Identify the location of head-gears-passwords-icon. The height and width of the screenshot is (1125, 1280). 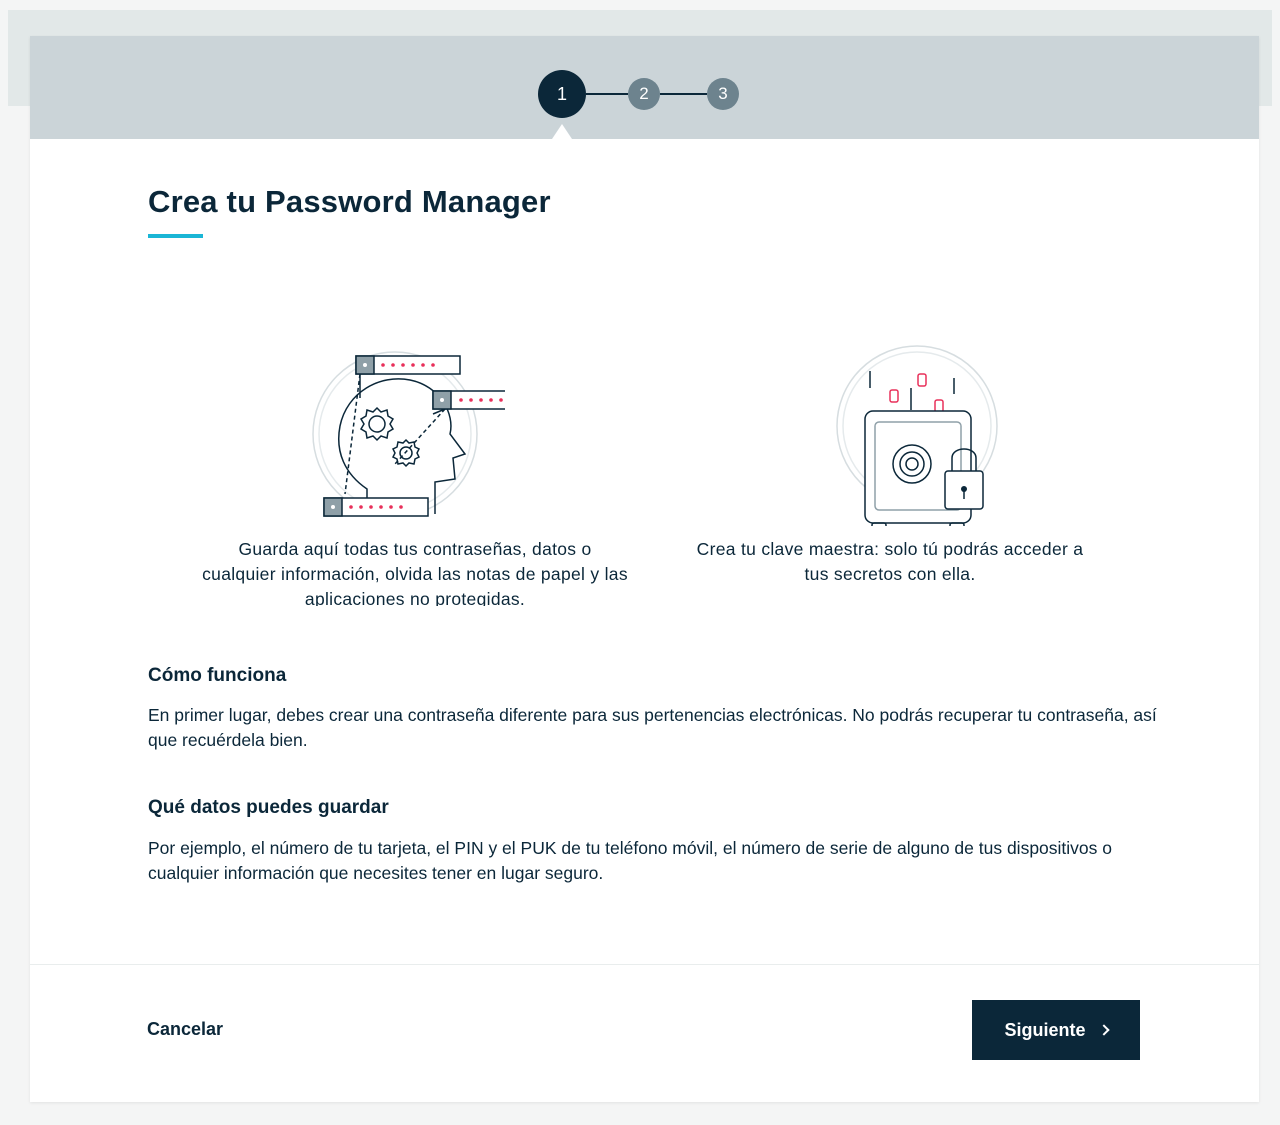
(404, 419).